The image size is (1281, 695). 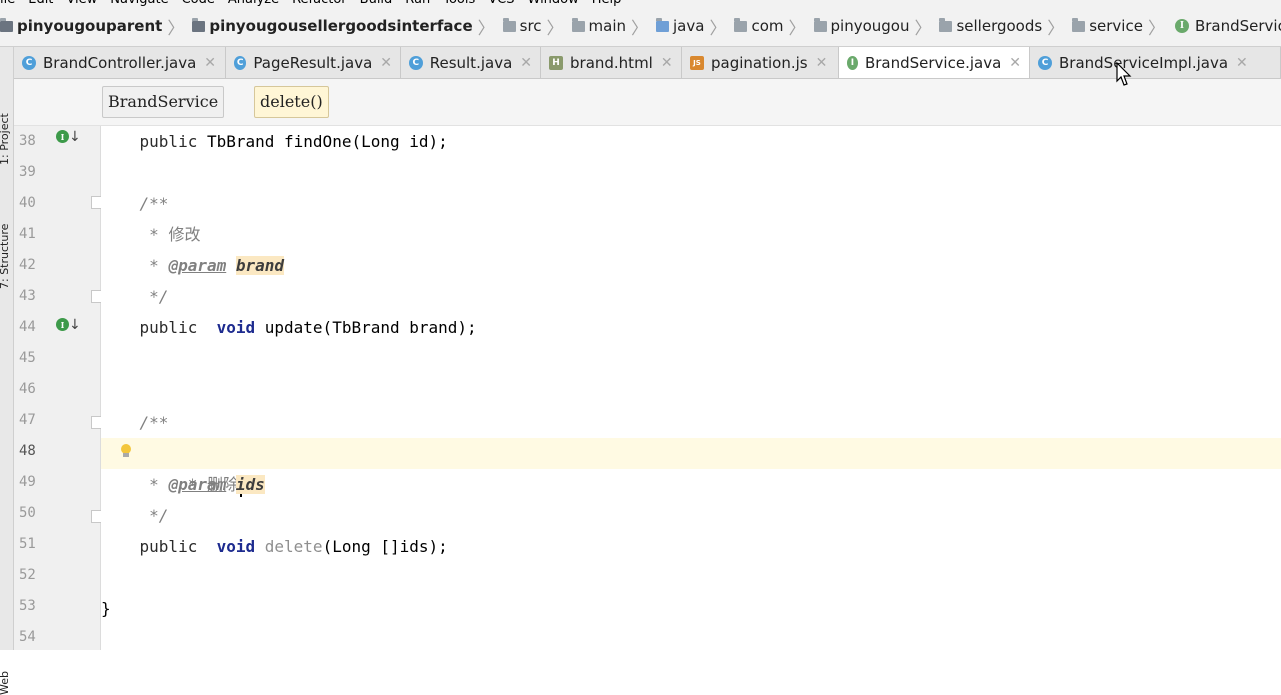 What do you see at coordinates (106, 608) in the screenshot?
I see `code-line-53: }` at bounding box center [106, 608].